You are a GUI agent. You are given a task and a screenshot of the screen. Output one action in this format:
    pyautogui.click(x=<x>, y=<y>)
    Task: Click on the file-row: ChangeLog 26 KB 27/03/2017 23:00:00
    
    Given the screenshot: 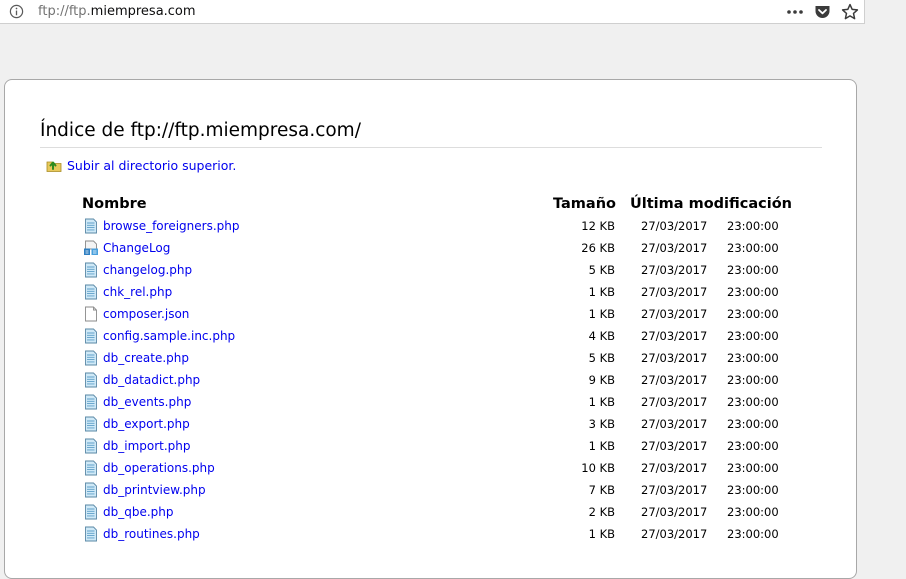 What is the action you would take?
    pyautogui.click(x=431, y=248)
    